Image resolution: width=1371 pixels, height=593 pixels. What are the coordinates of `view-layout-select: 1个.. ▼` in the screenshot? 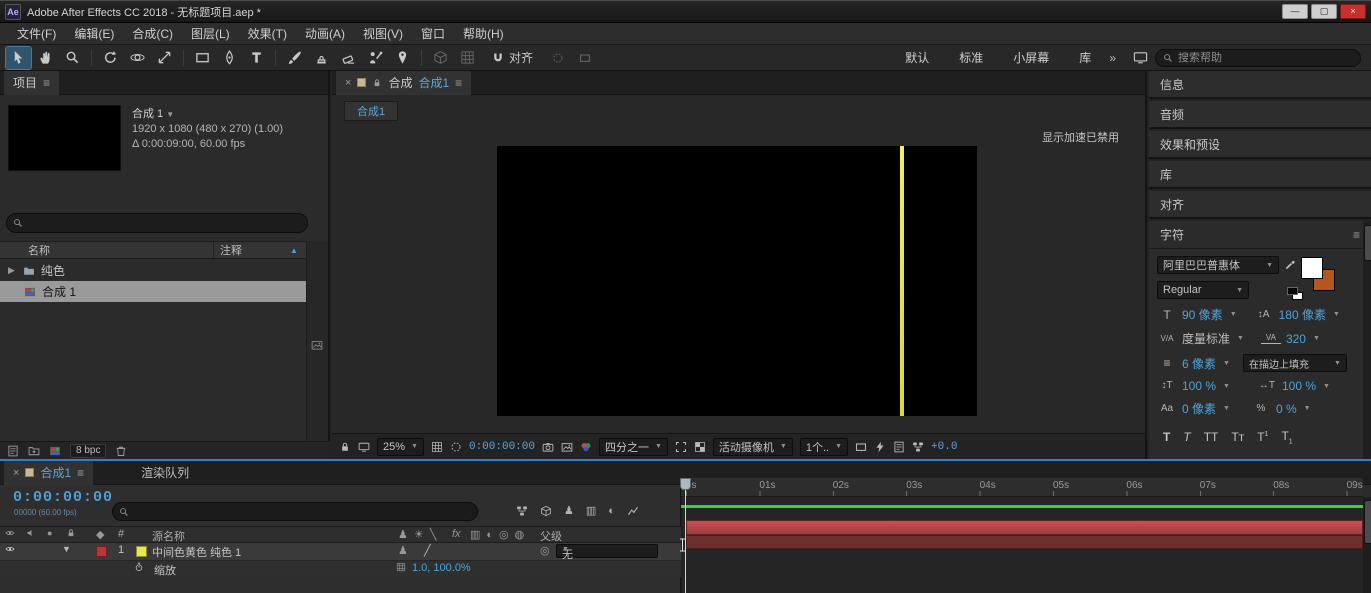 It's located at (824, 446).